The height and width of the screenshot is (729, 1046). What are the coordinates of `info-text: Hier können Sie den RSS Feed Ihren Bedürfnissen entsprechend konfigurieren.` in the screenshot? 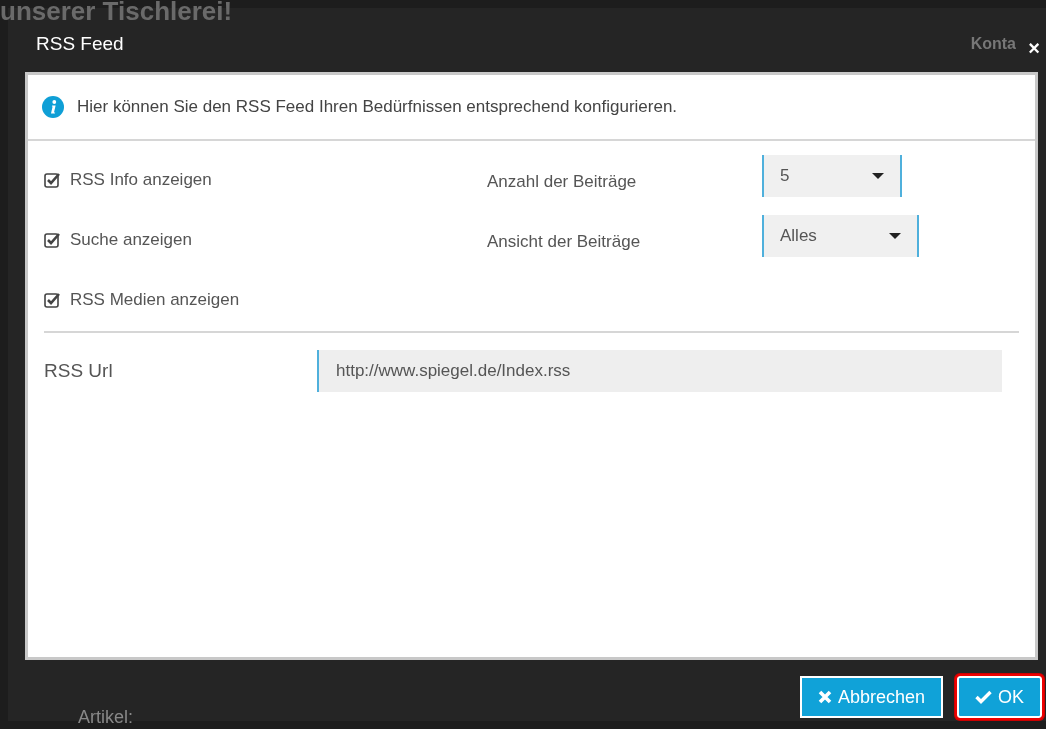 It's located at (377, 107).